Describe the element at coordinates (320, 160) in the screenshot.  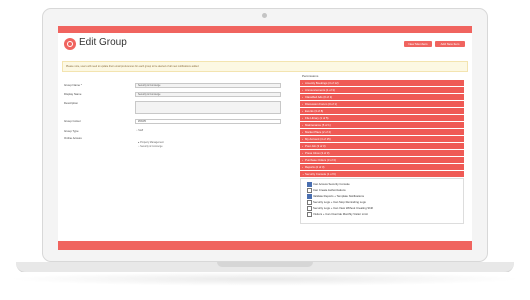
I see `permission-row-label: Purchase Orders (3 of 3)` at that location.